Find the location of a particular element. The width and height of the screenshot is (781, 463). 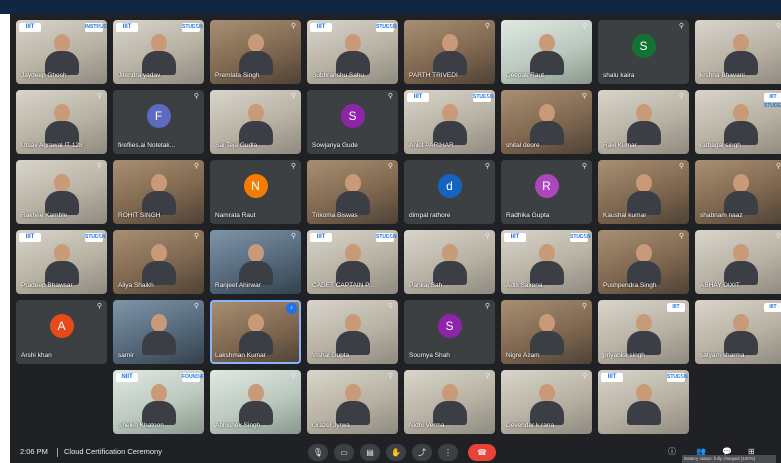

captions-button: ▤ is located at coordinates (370, 452).